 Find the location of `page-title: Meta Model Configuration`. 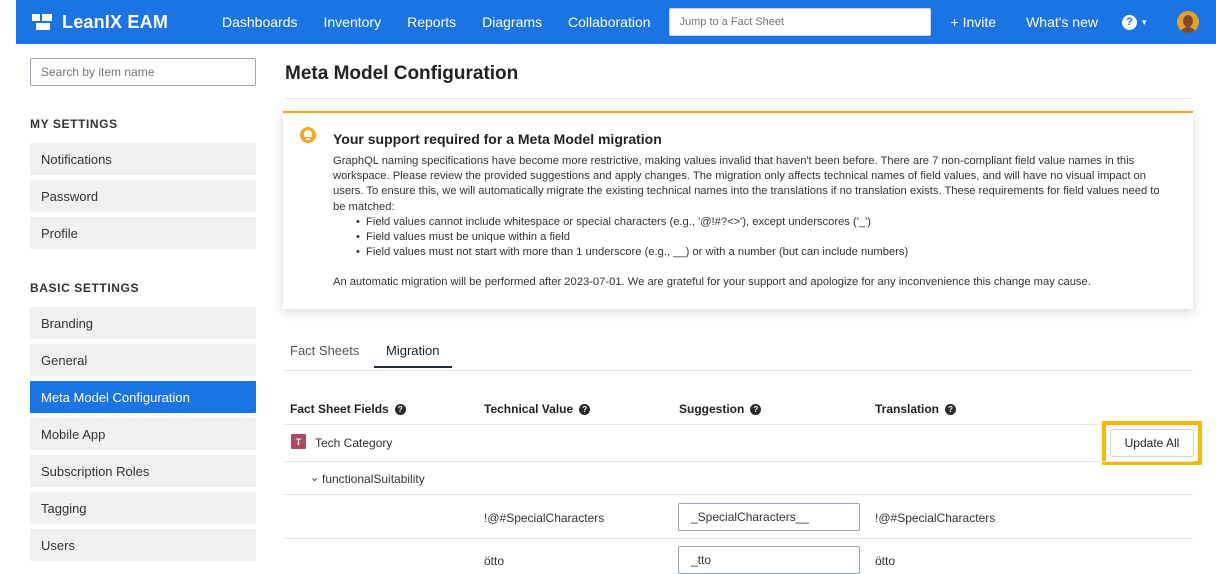

page-title: Meta Model Configuration is located at coordinates (402, 73).